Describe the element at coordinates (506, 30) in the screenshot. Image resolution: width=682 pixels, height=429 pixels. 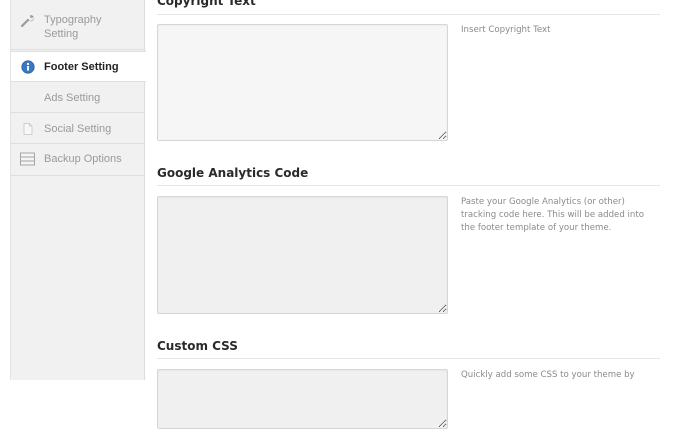
I see `copyright-description: Insert Copyright Text` at that location.